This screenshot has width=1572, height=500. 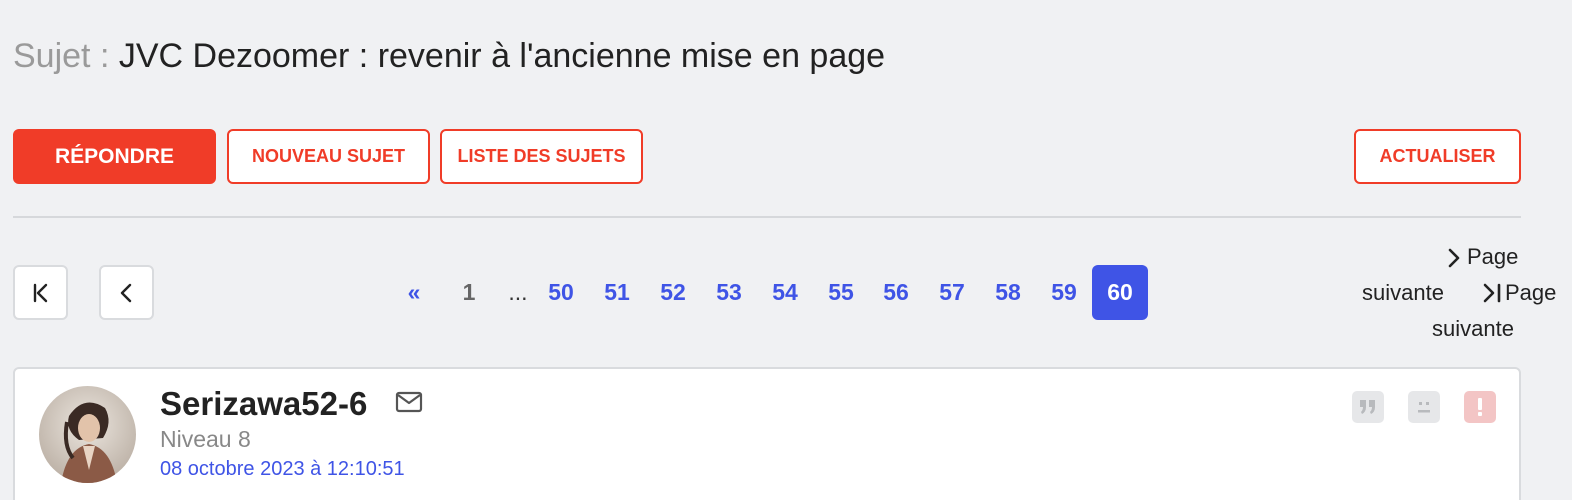 I want to click on post-author: Serizawa52-6, so click(x=263, y=404).